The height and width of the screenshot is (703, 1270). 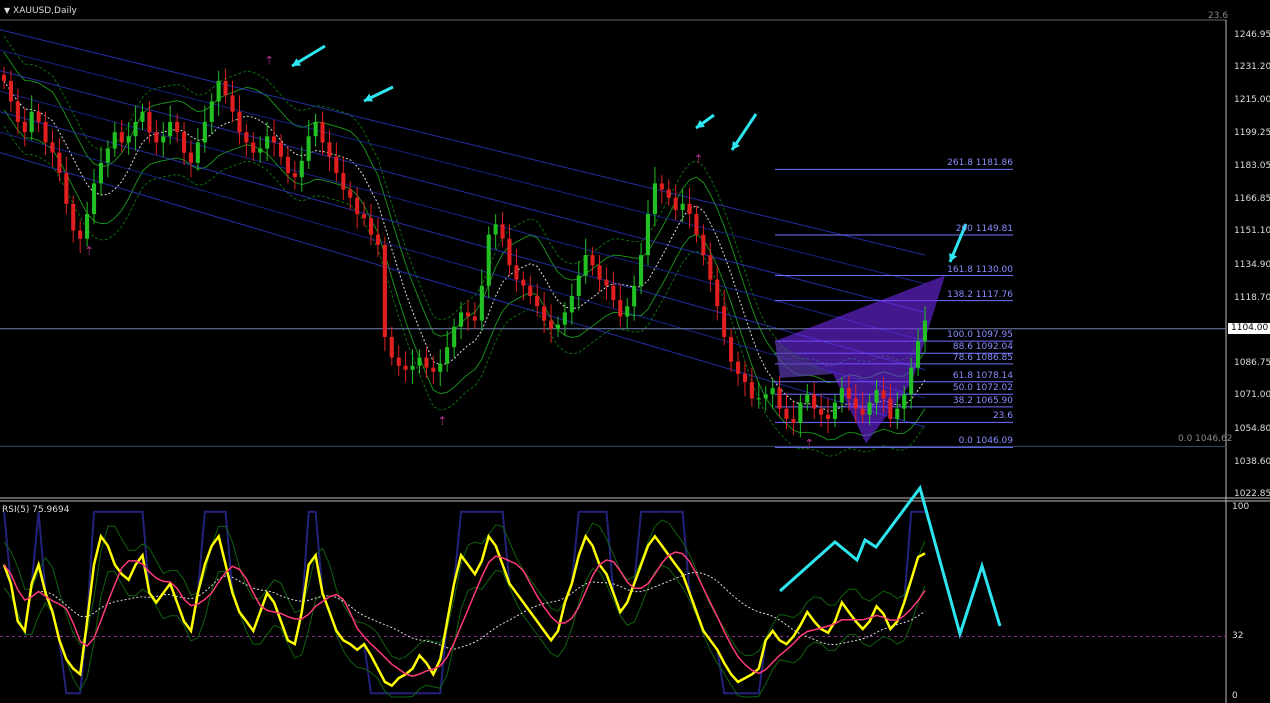 I want to click on fib-level-label: 88.6 1092.04, so click(x=982, y=347).